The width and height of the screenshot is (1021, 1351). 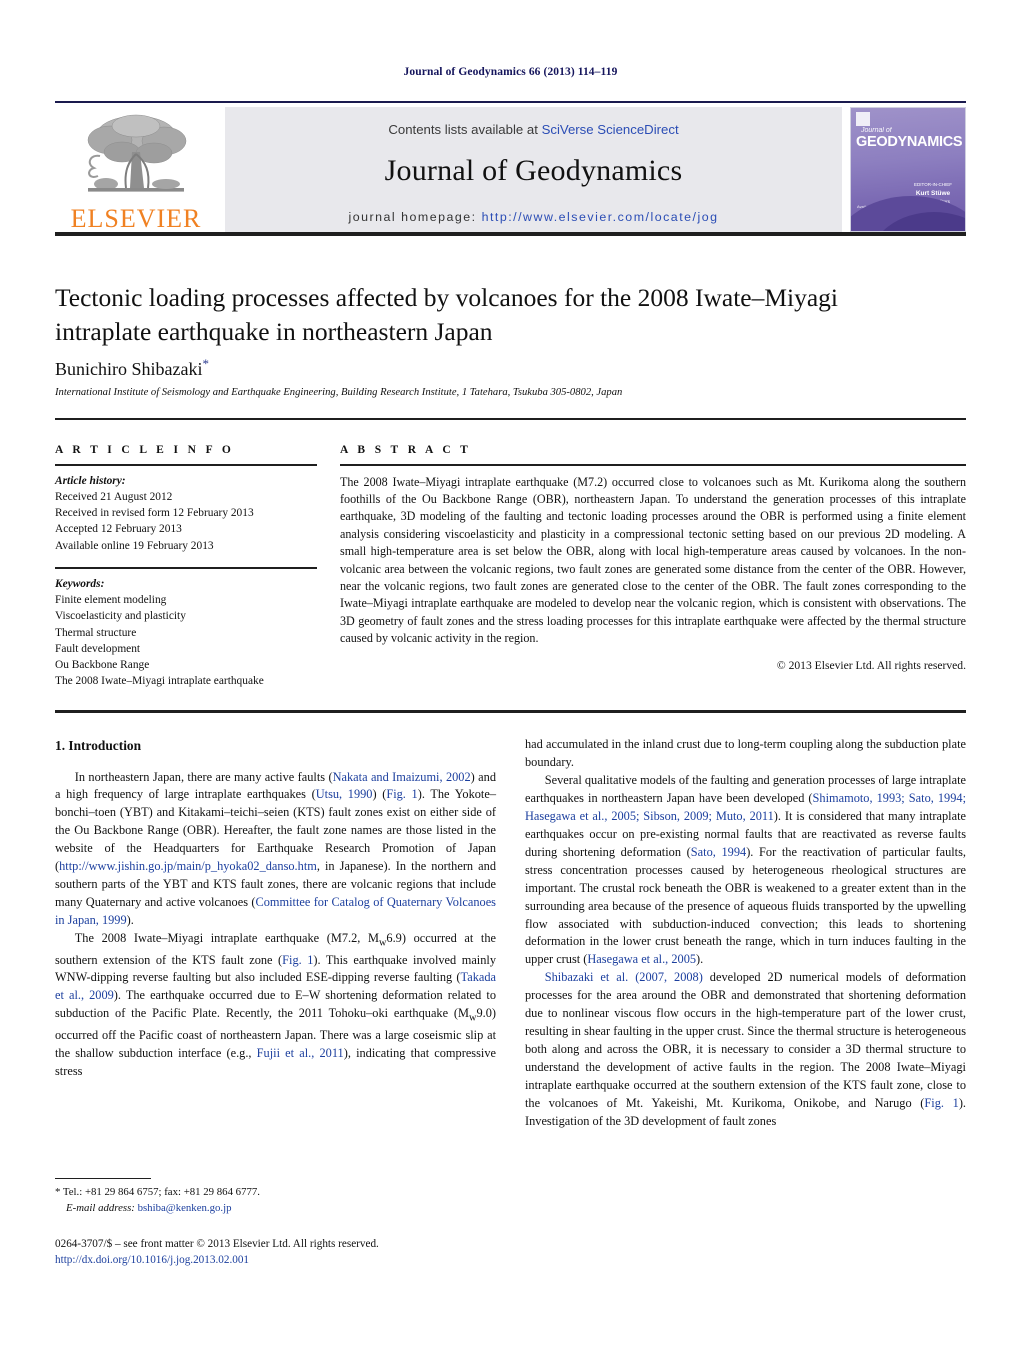 I want to click on citation-link: Utsu, 1990, so click(x=344, y=794).